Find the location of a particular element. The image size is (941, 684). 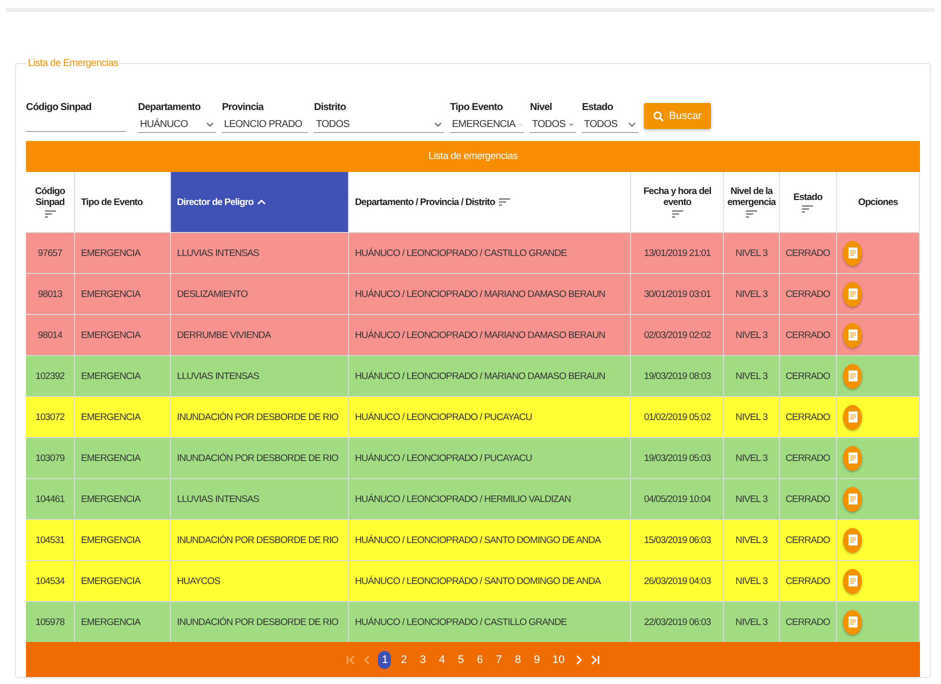

column-header: Opciones is located at coordinates (878, 202).